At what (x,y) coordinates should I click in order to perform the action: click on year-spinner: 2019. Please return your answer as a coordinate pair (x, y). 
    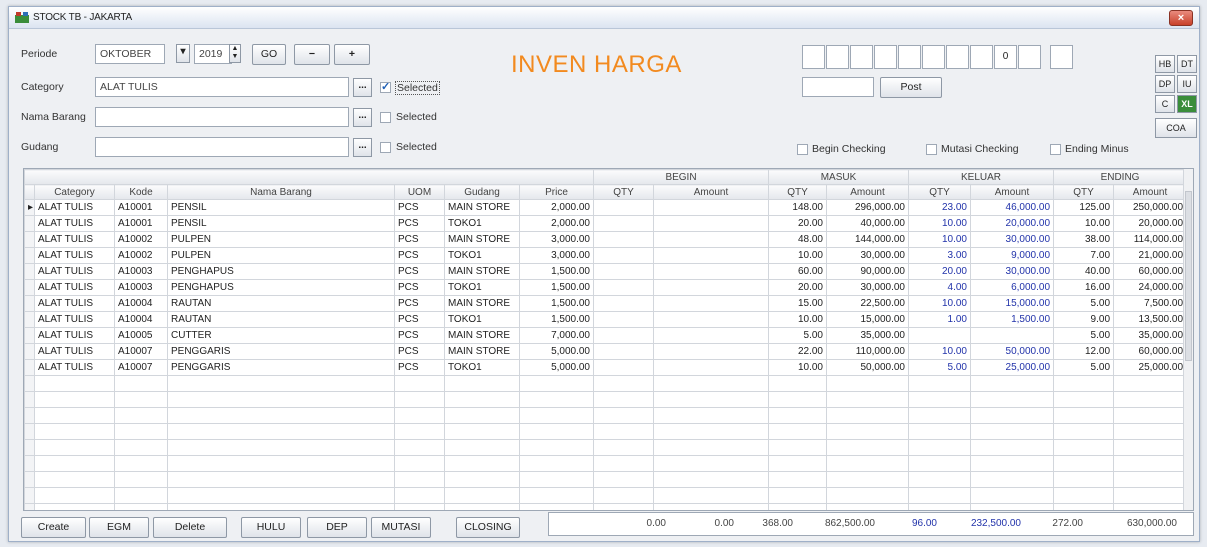
    Looking at the image, I should click on (213, 54).